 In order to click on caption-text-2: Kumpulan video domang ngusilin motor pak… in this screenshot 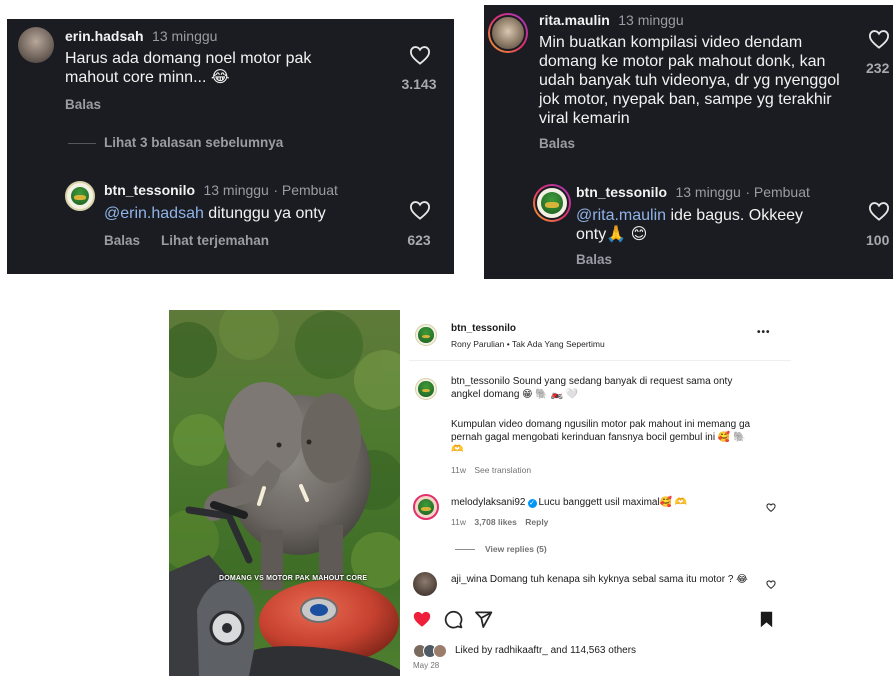, I will do `click(601, 437)`.